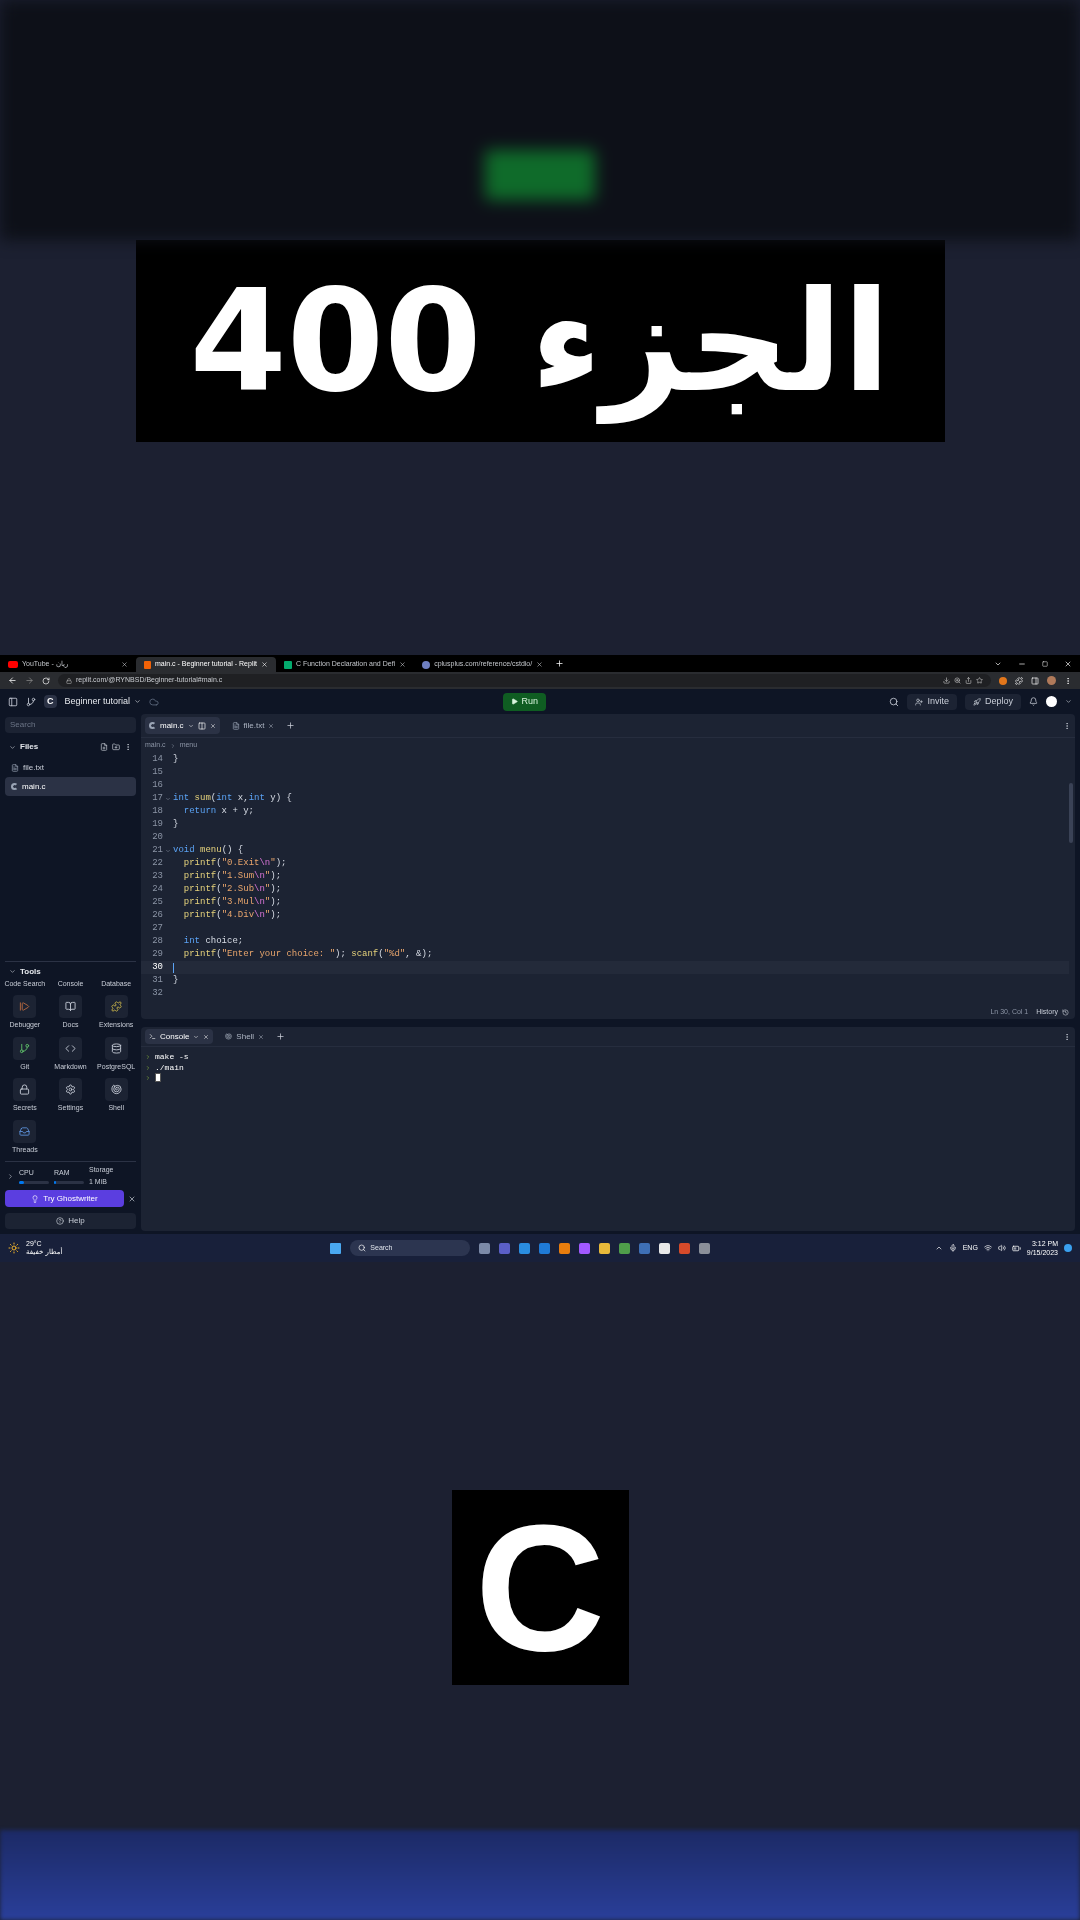 Image resolution: width=1080 pixels, height=1920 pixels. I want to click on tray-expand-icon, so click(938, 1248).